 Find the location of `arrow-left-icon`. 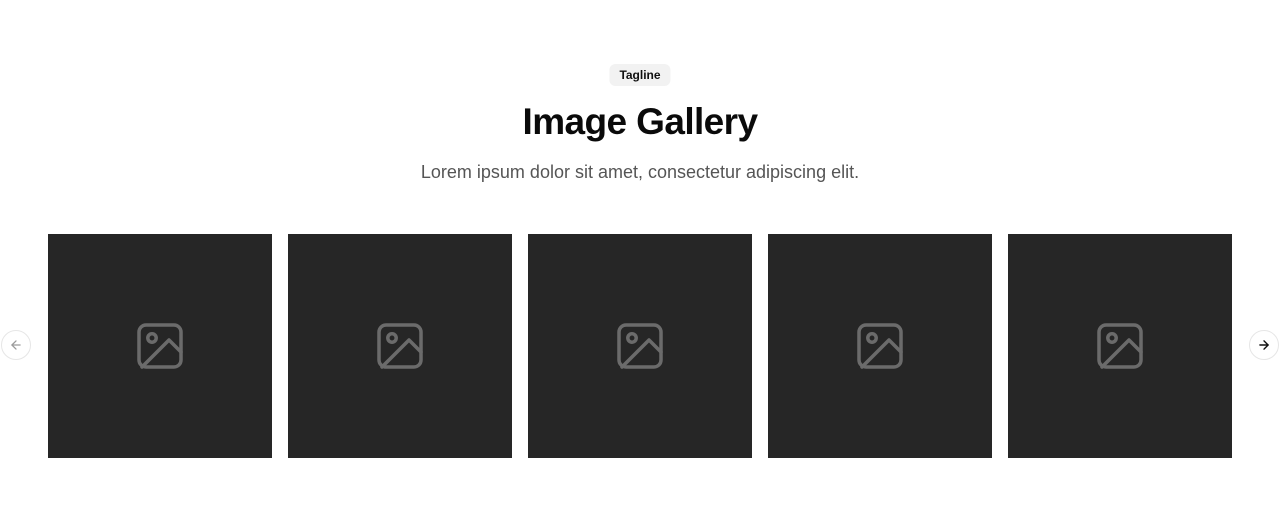

arrow-left-icon is located at coordinates (16, 345).